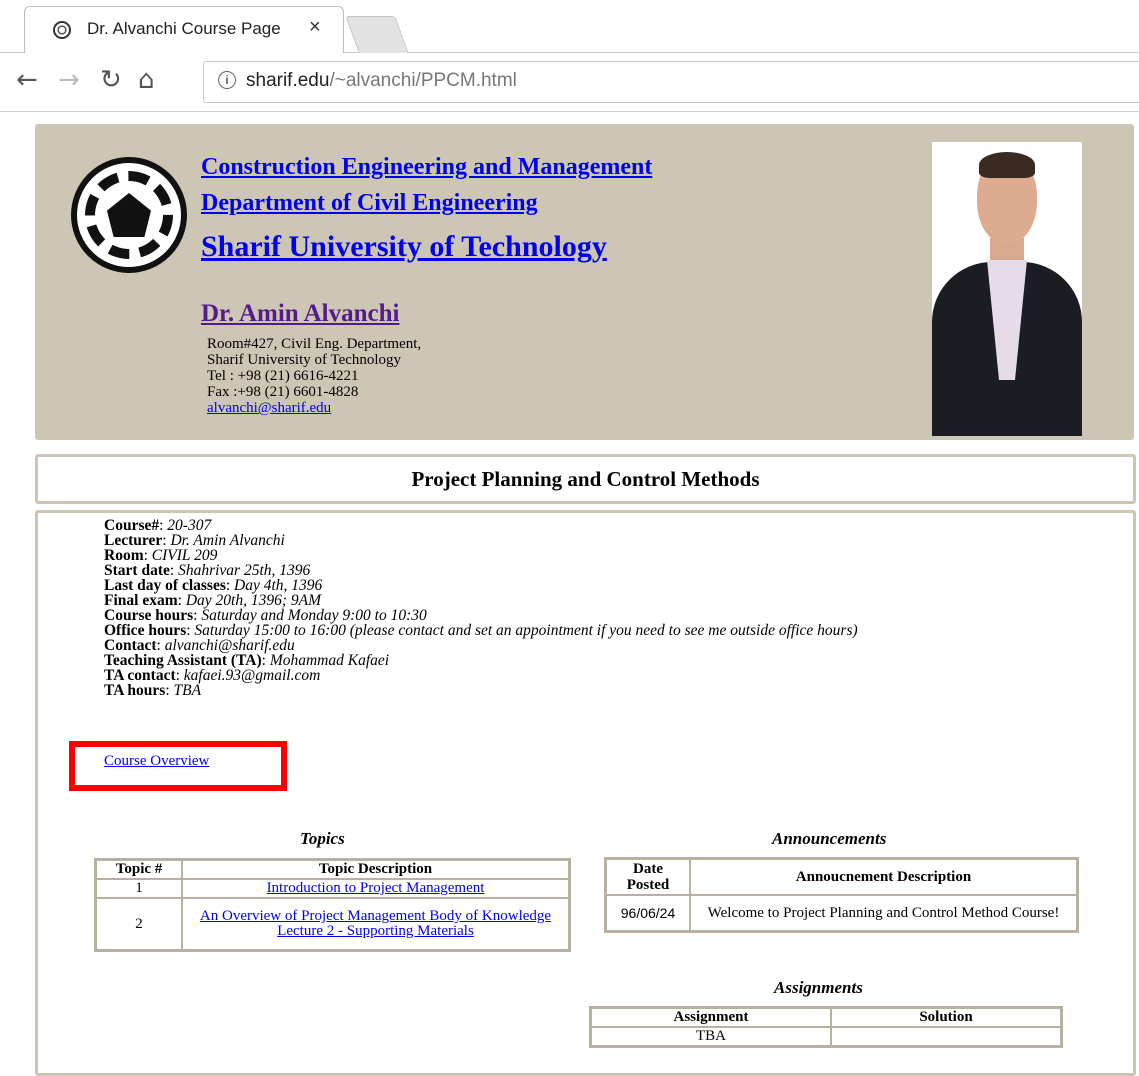 The height and width of the screenshot is (1076, 1139). What do you see at coordinates (315, 27) in the screenshot?
I see `close-icon: ×` at bounding box center [315, 27].